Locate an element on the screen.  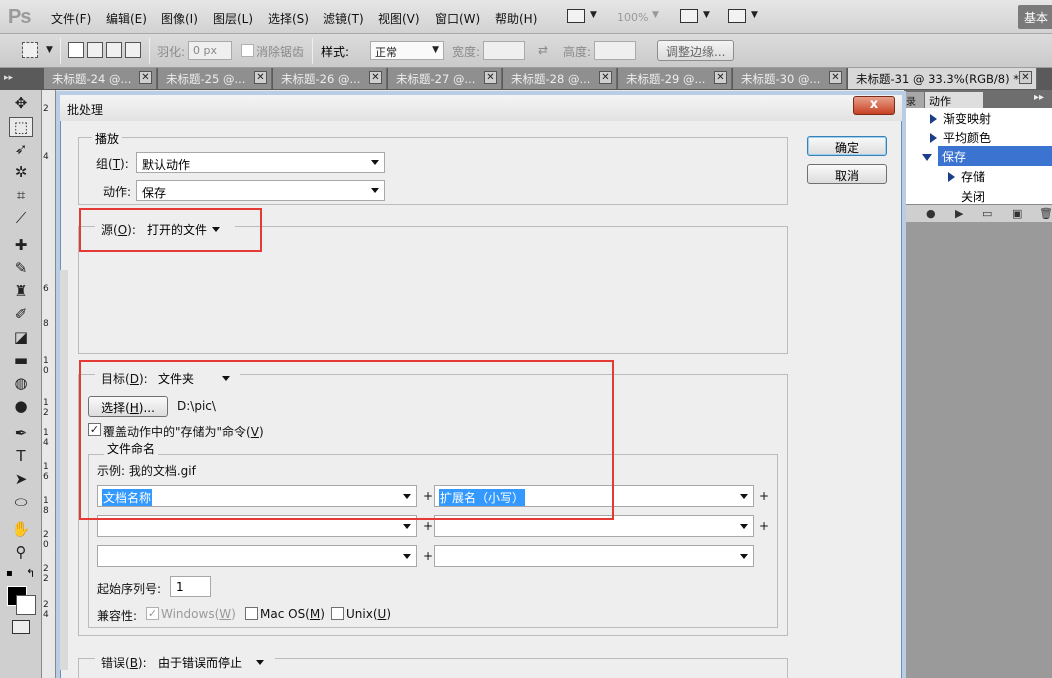
antialias-checkbox is located at coordinates (247, 50).